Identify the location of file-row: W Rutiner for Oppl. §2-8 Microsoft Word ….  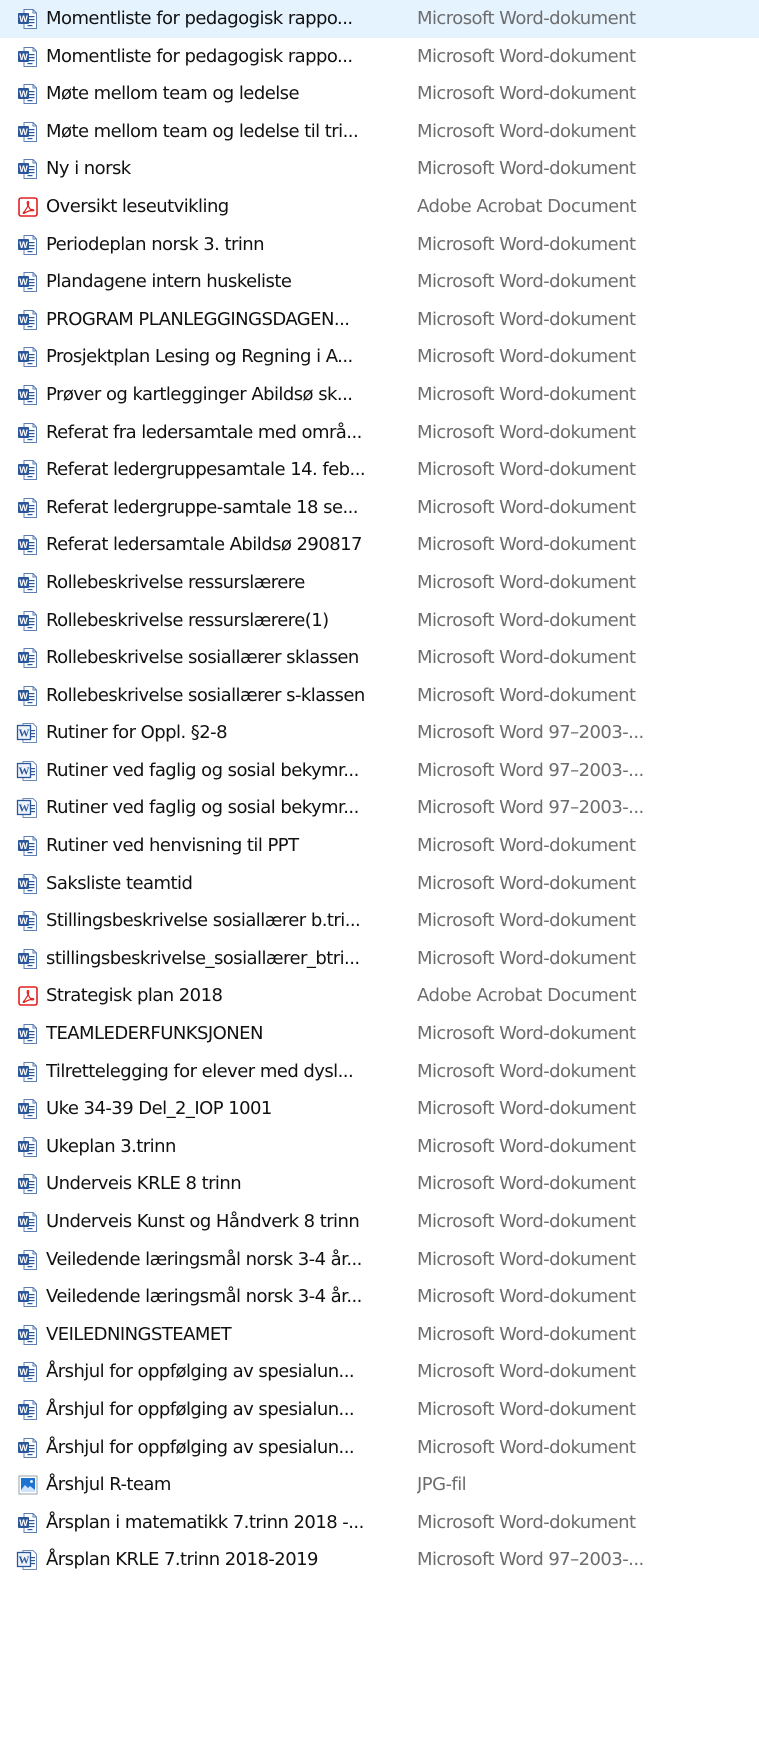
(379, 733).